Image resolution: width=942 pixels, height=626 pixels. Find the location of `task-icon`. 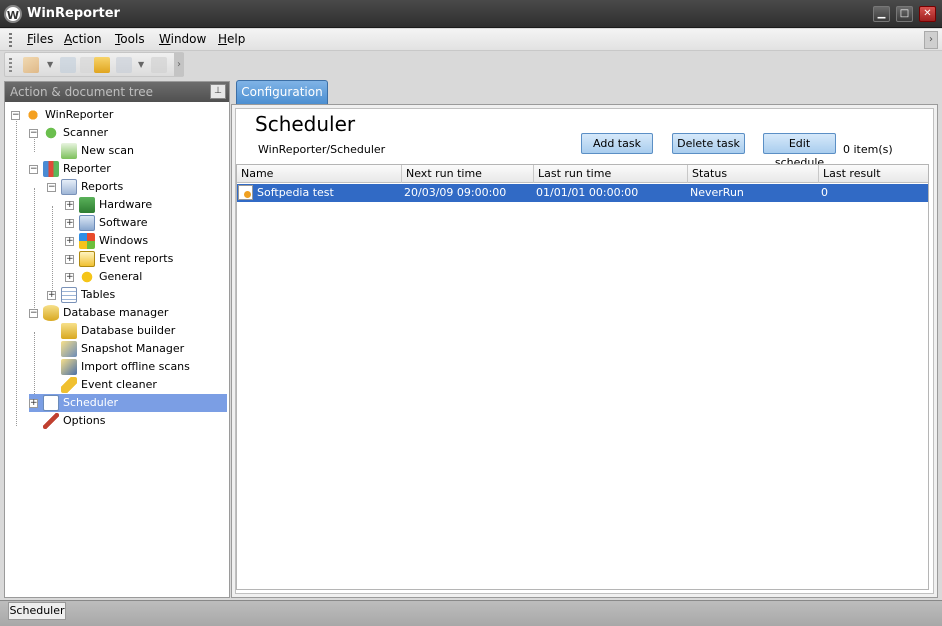

task-icon is located at coordinates (245, 192).